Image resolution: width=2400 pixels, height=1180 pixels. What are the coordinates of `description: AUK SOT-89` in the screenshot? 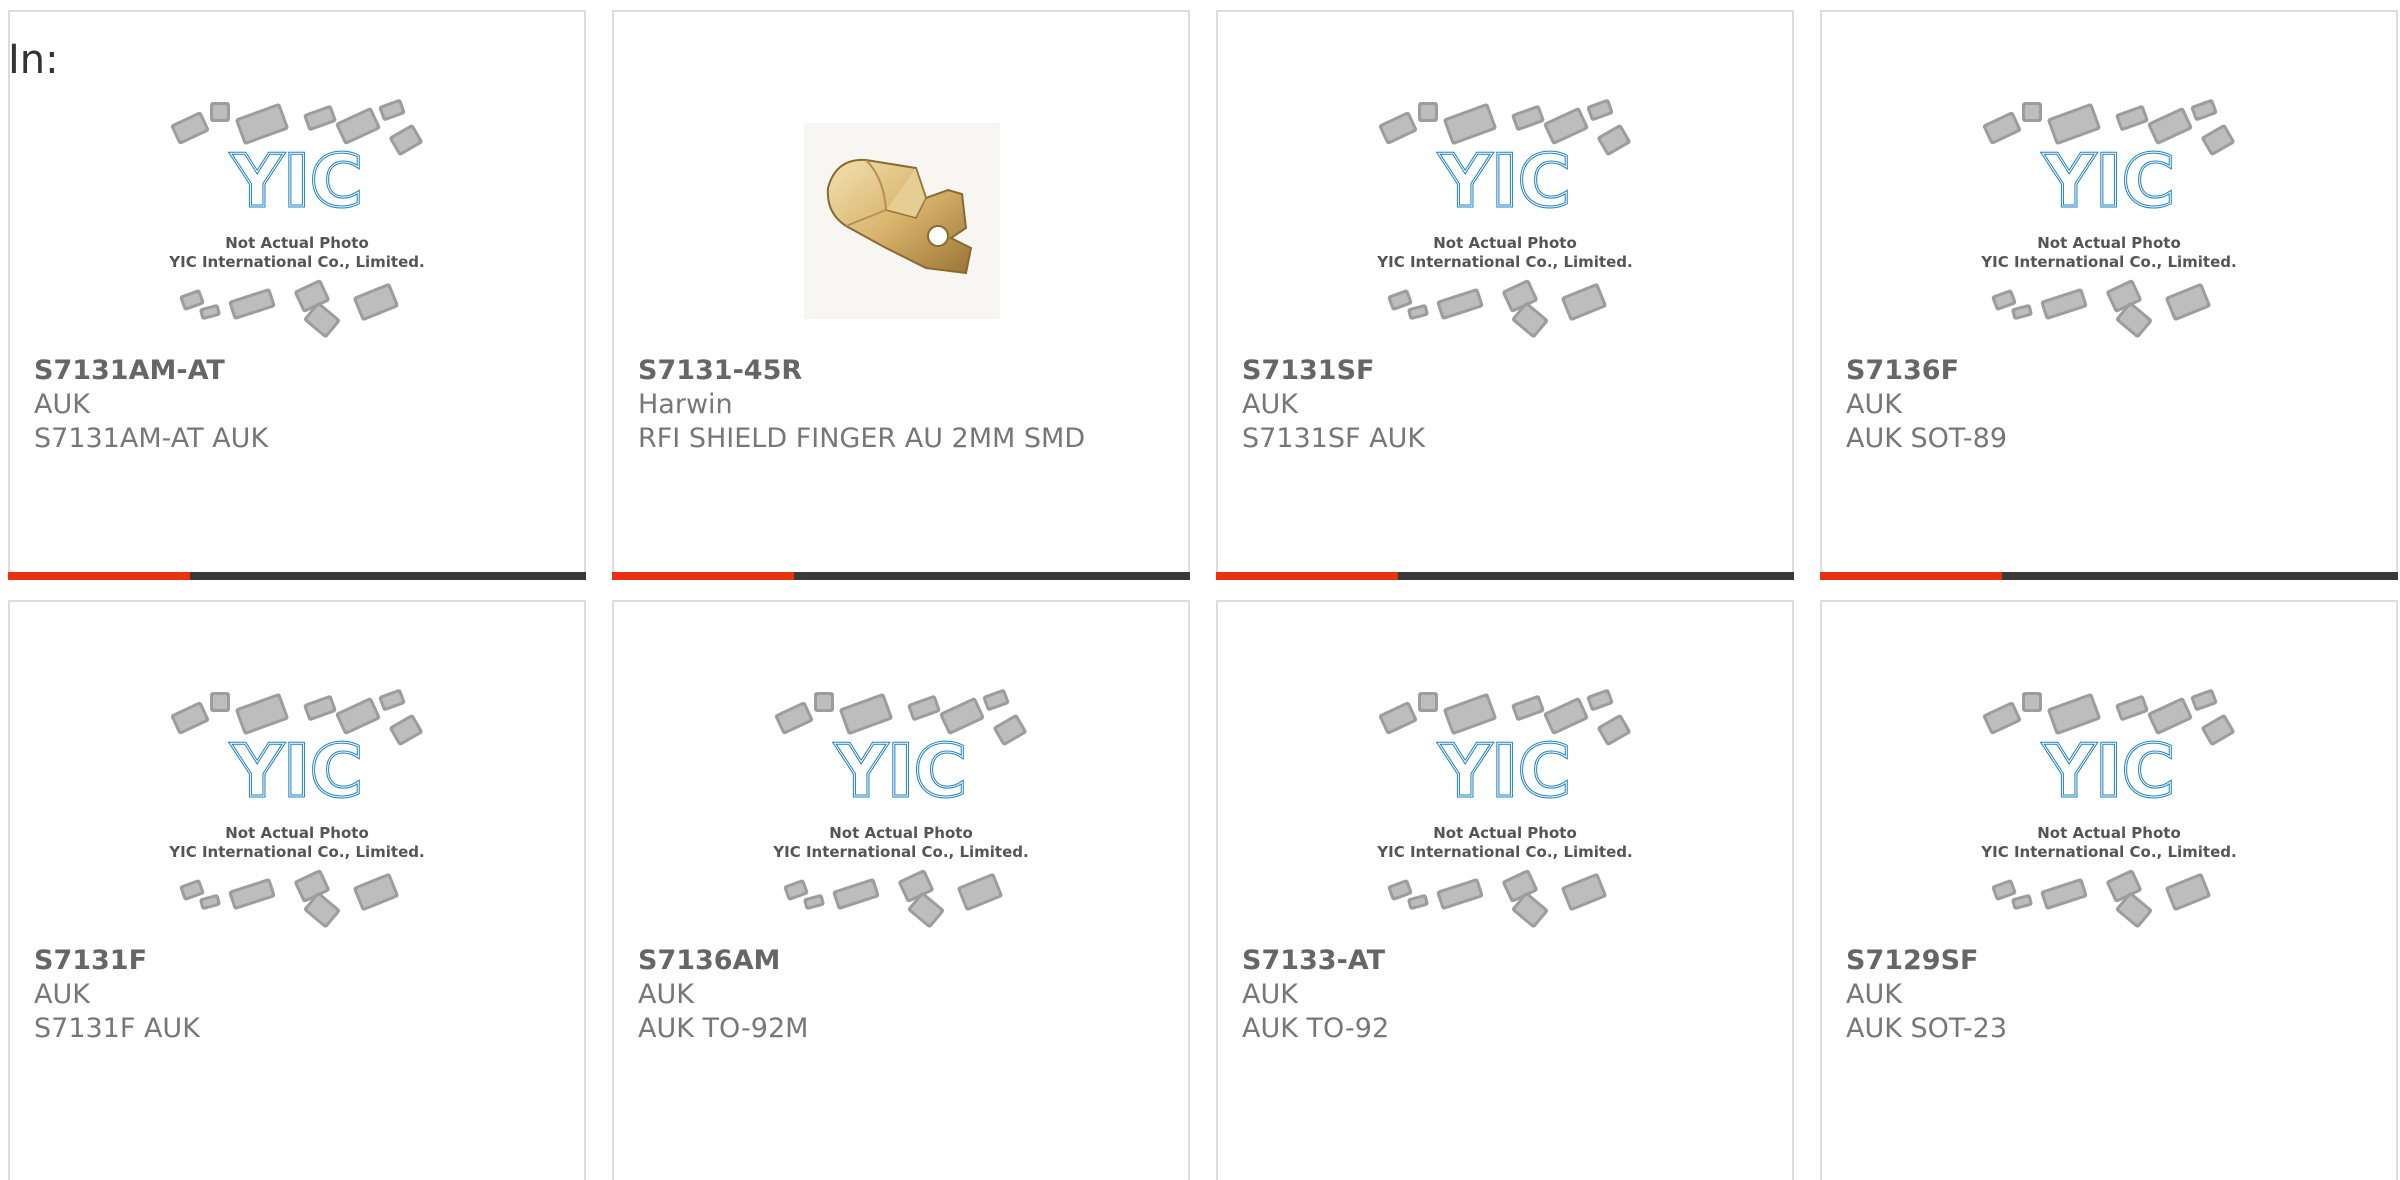 It's located at (1927, 438).